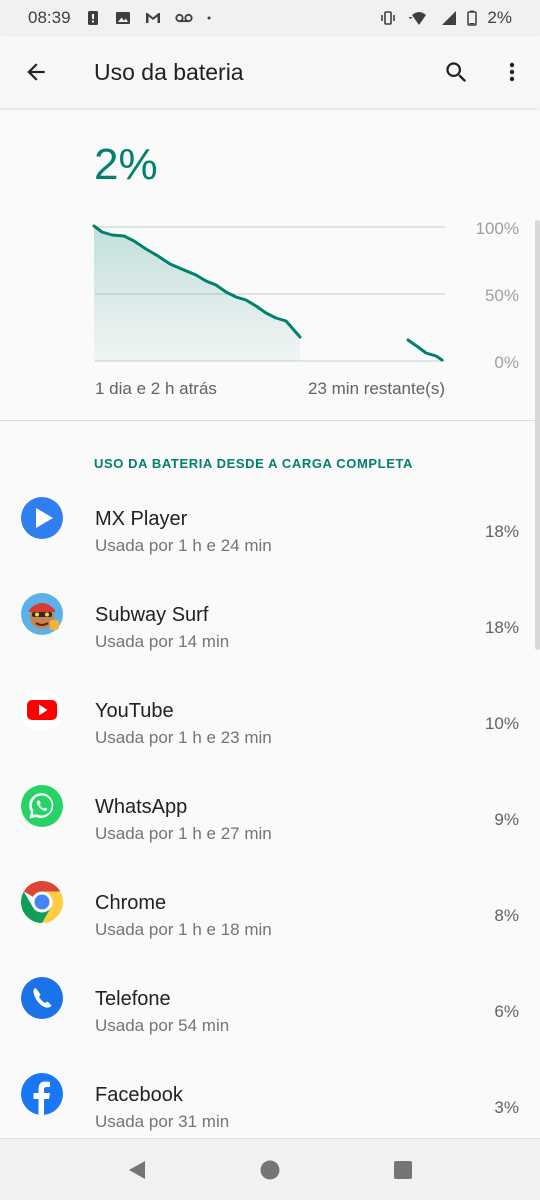 The height and width of the screenshot is (1200, 540). What do you see at coordinates (537, 435) in the screenshot?
I see `scrollbar` at bounding box center [537, 435].